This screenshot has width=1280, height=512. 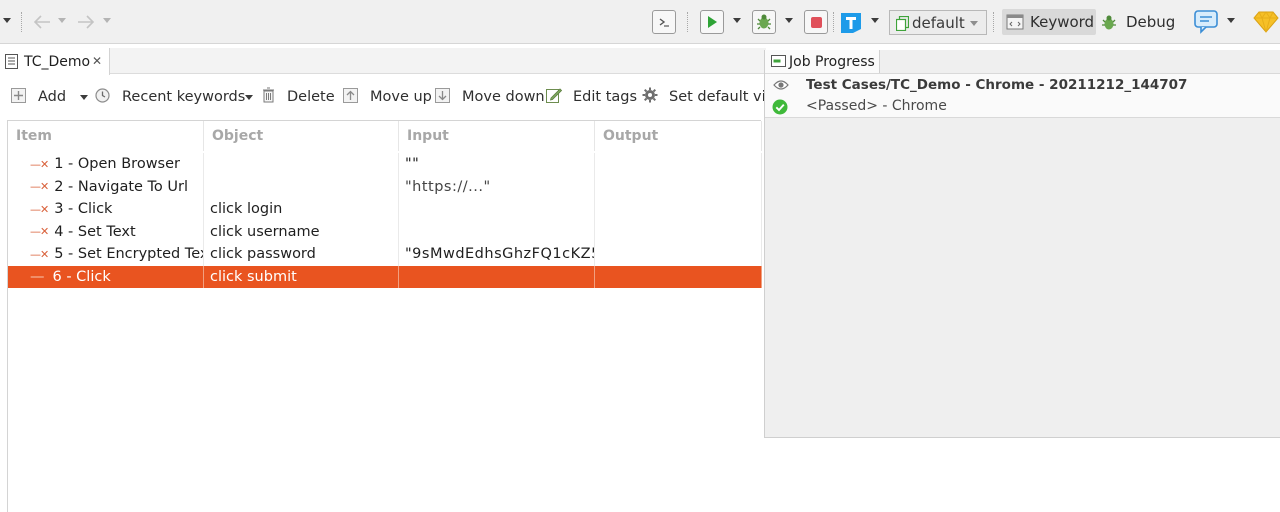 What do you see at coordinates (86, 22) in the screenshot?
I see `forward-arrow-icon` at bounding box center [86, 22].